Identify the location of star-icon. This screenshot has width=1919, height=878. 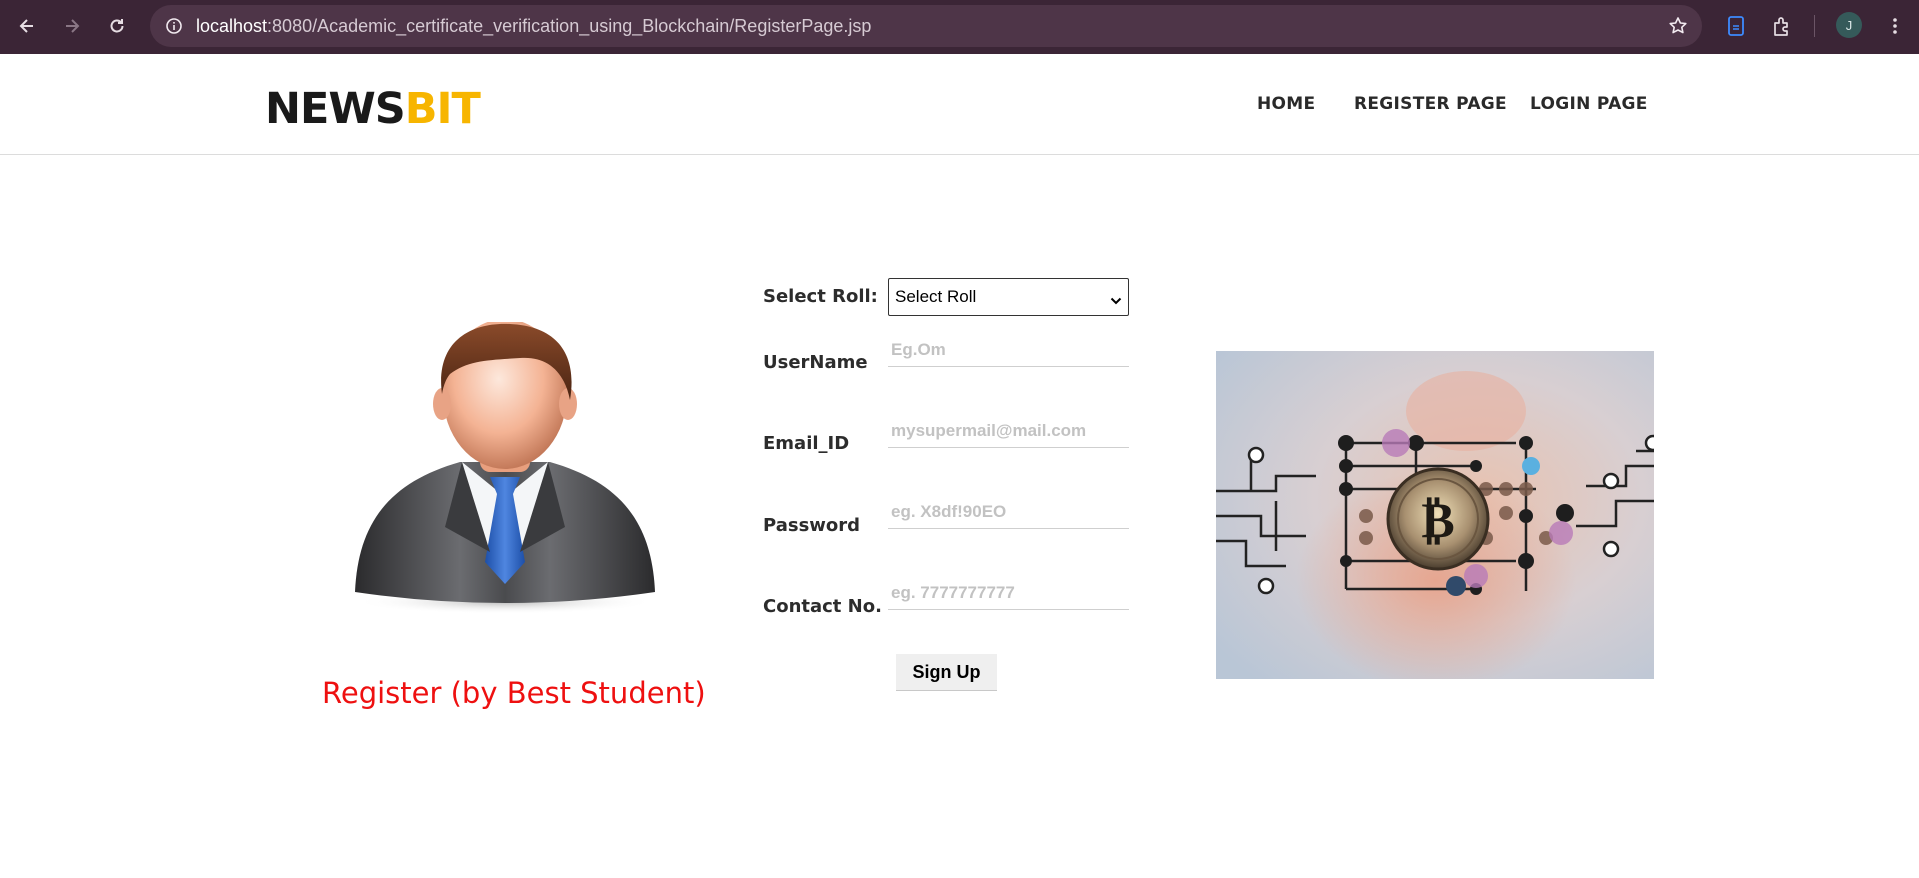
(1678, 26).